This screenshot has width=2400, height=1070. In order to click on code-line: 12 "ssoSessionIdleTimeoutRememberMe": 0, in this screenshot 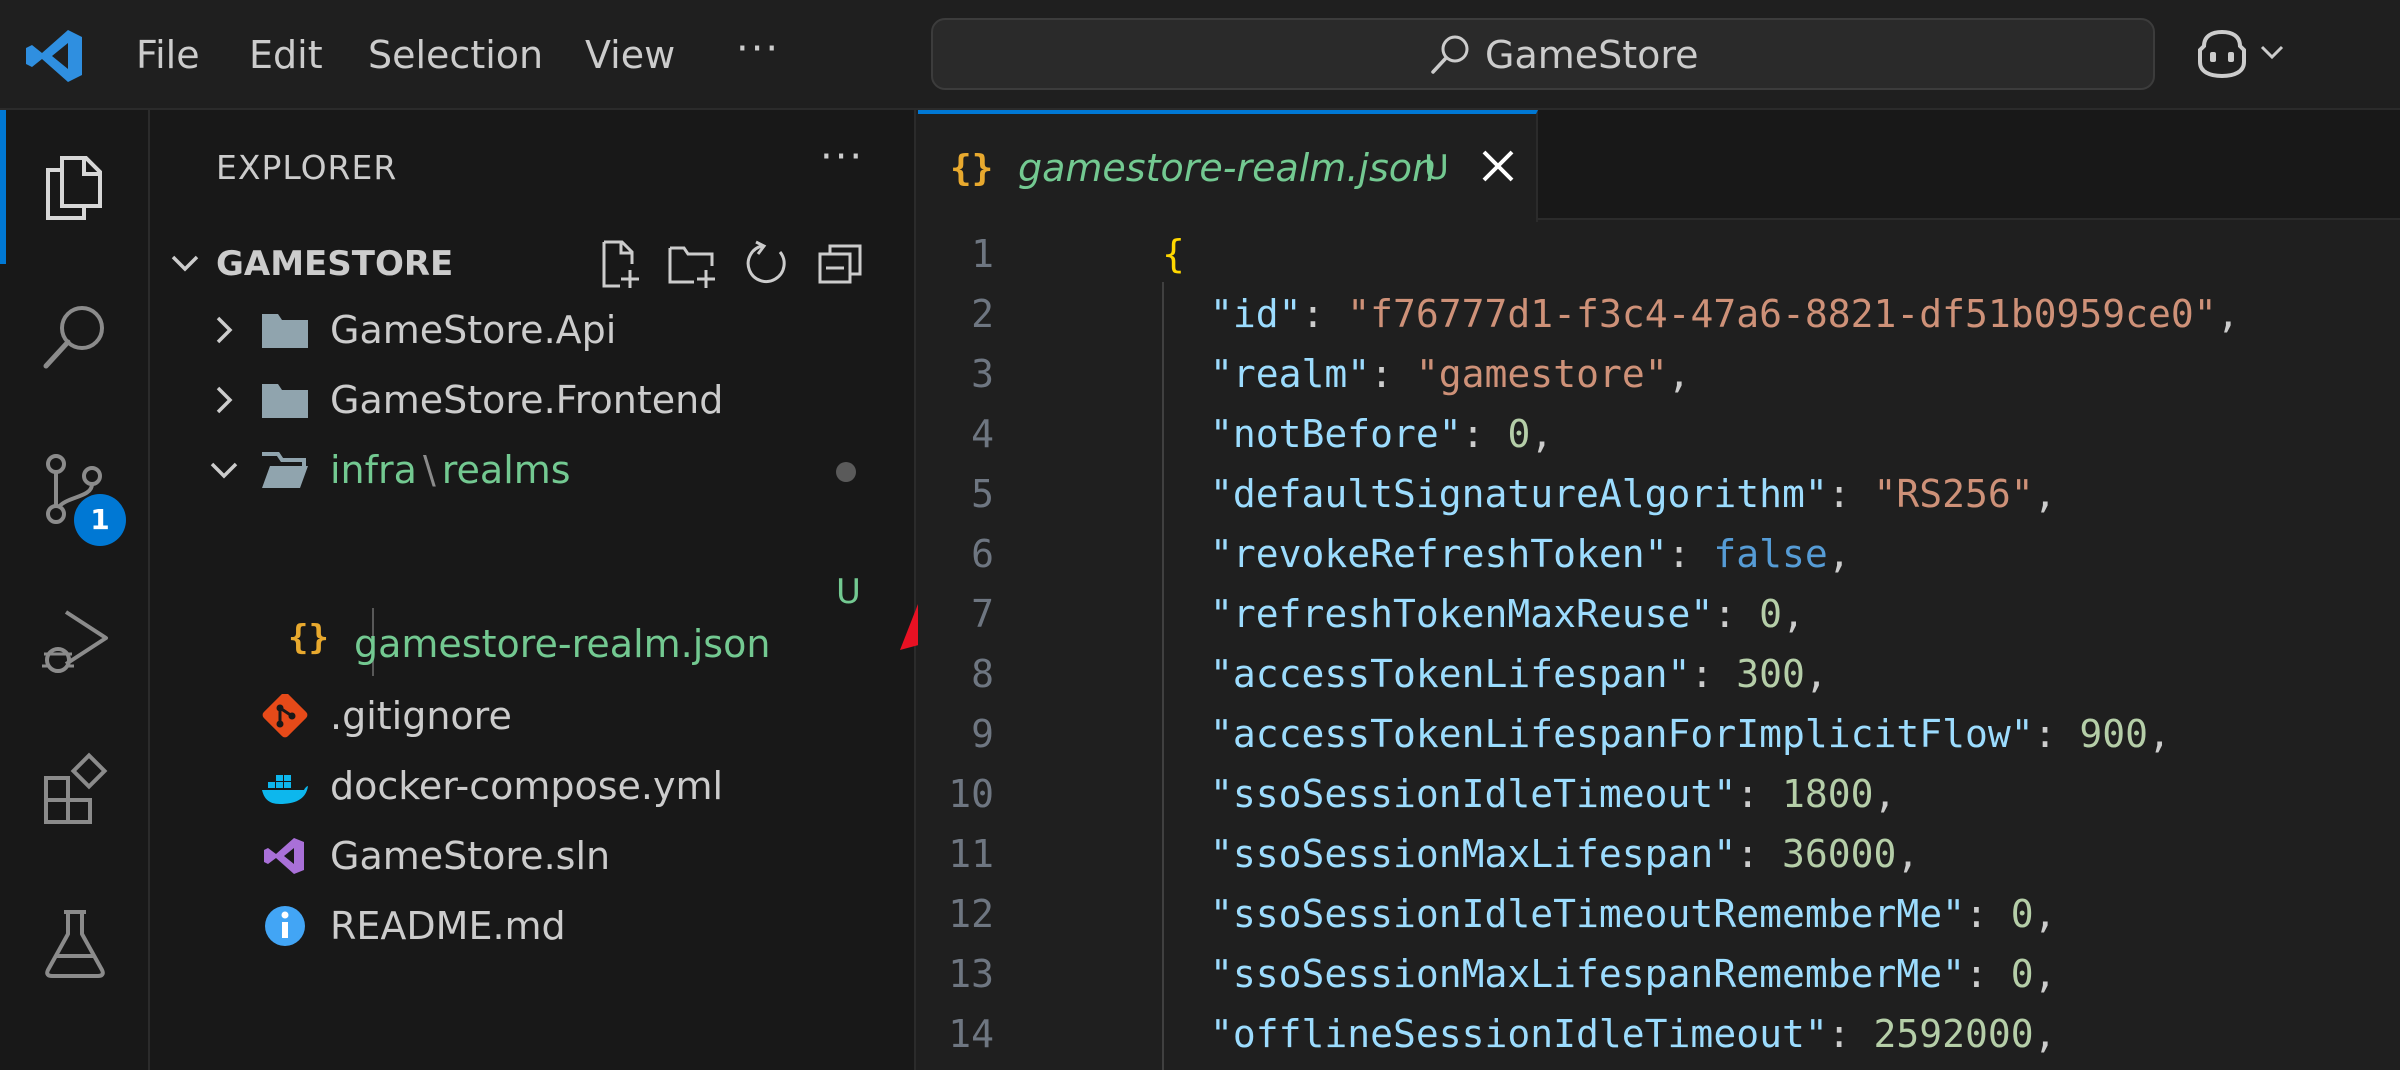, I will do `click(1659, 914)`.